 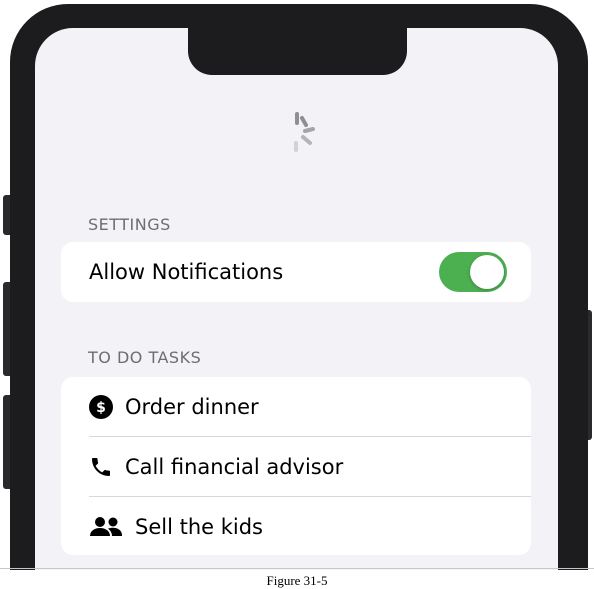 I want to click on task-row: Sell the kids, so click(x=296, y=526).